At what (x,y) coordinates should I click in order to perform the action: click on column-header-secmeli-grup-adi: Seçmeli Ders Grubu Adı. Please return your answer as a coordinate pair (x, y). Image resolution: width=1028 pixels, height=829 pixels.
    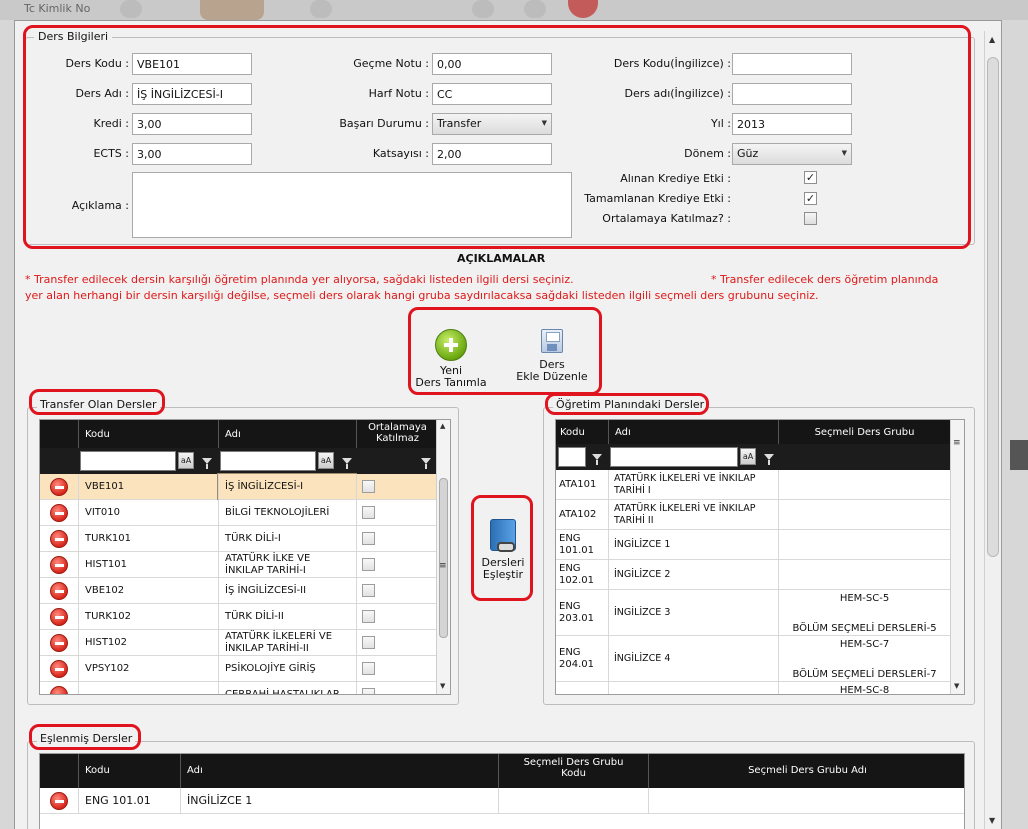
    Looking at the image, I should click on (806, 771).